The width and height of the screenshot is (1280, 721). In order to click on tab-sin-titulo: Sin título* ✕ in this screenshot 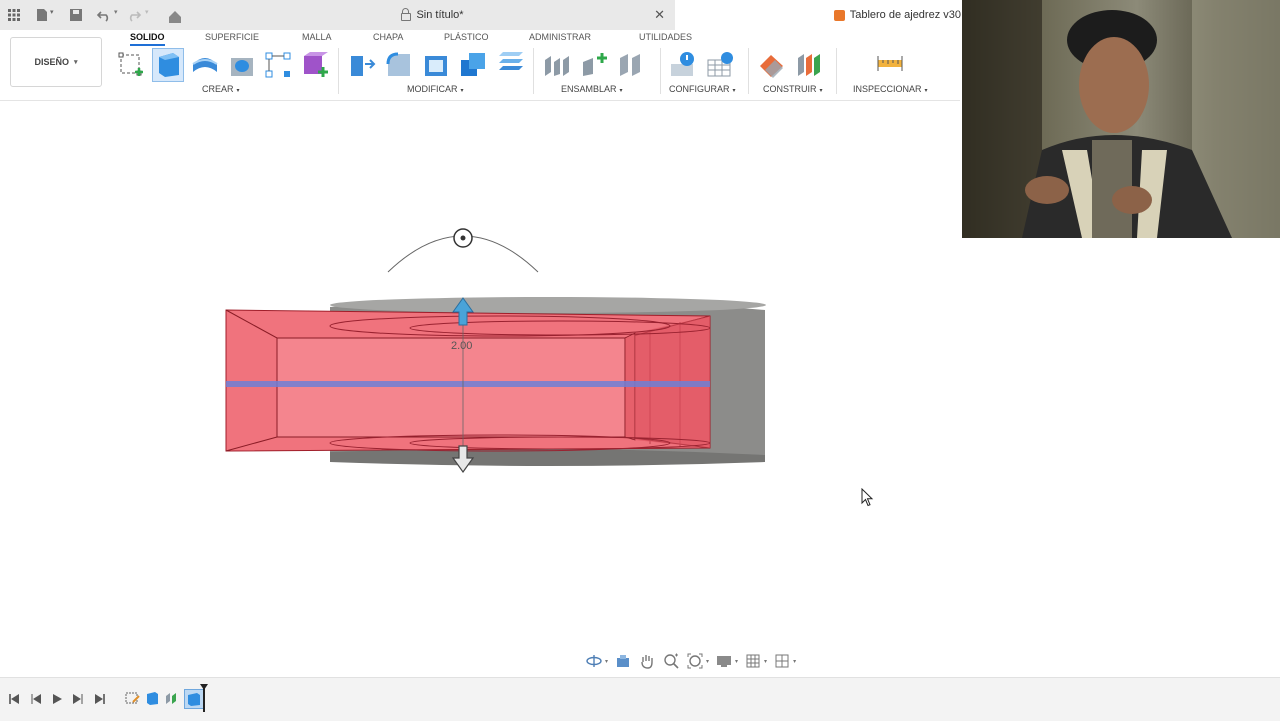, I will do `click(432, 15)`.